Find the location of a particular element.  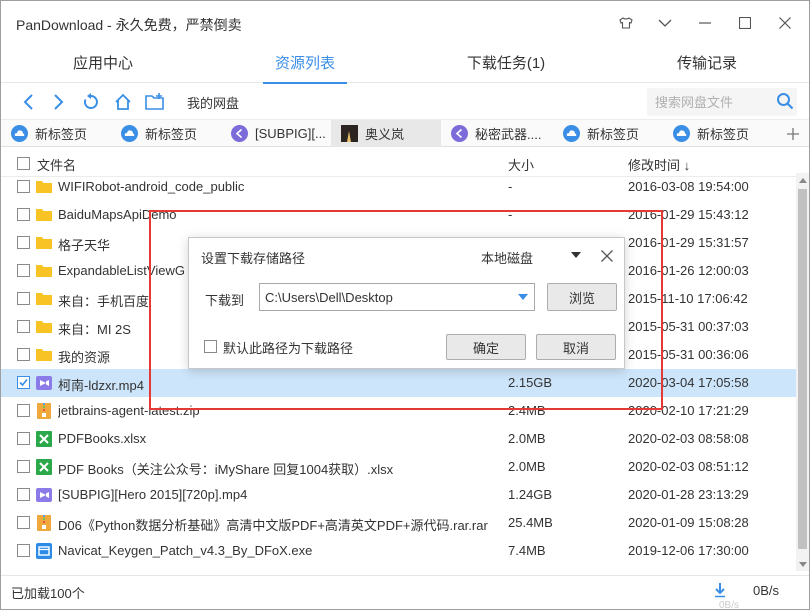

minimize-icon is located at coordinates (705, 23).